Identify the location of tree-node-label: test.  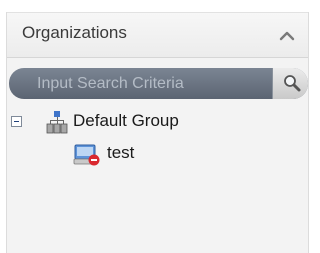
(120, 153).